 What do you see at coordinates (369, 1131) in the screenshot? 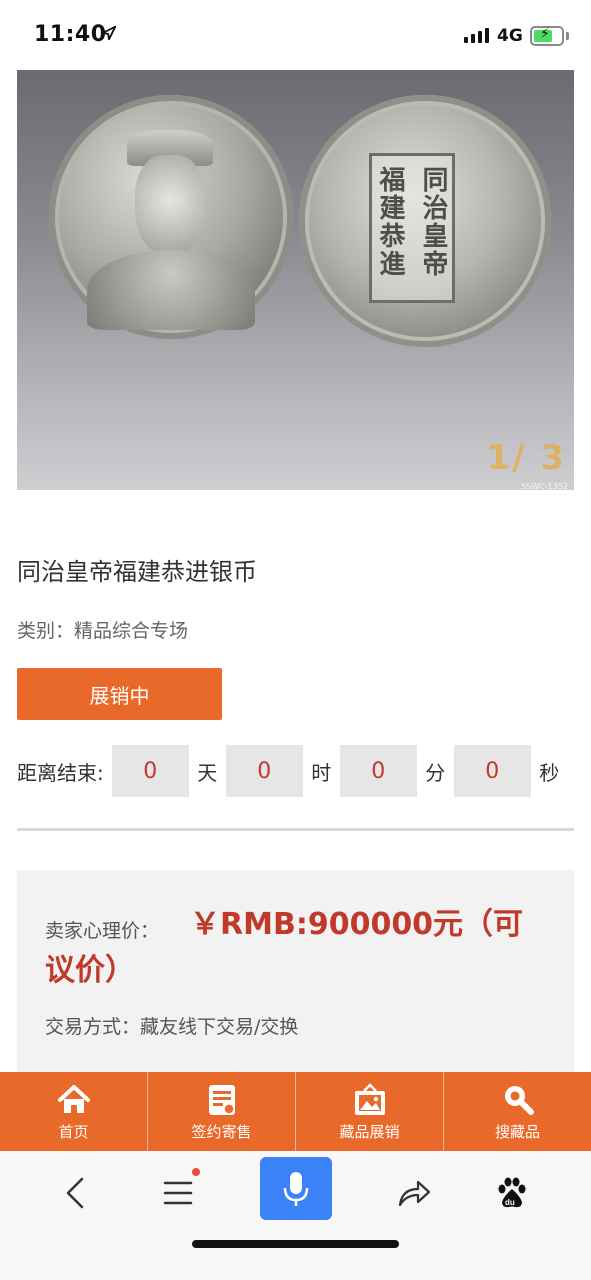
I see `tab-gallery-label: 藏品展销` at bounding box center [369, 1131].